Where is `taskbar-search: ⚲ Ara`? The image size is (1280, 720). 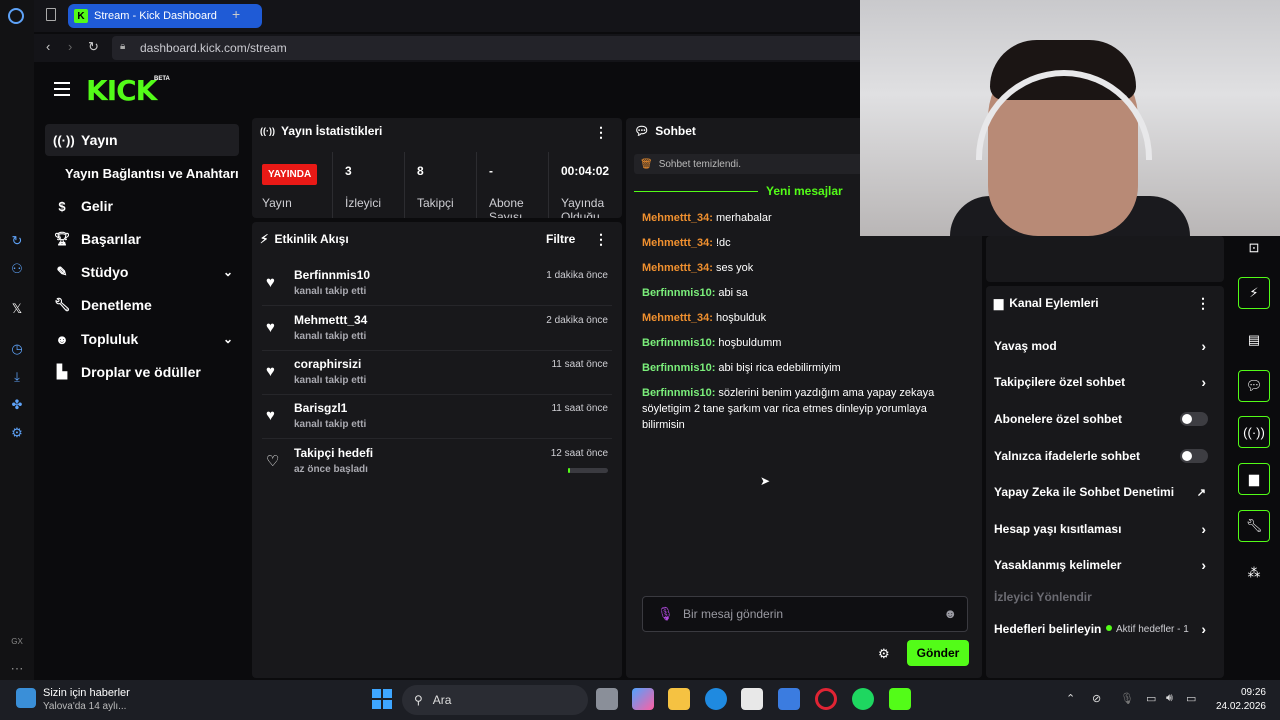
taskbar-search: ⚲ Ara is located at coordinates (495, 700).